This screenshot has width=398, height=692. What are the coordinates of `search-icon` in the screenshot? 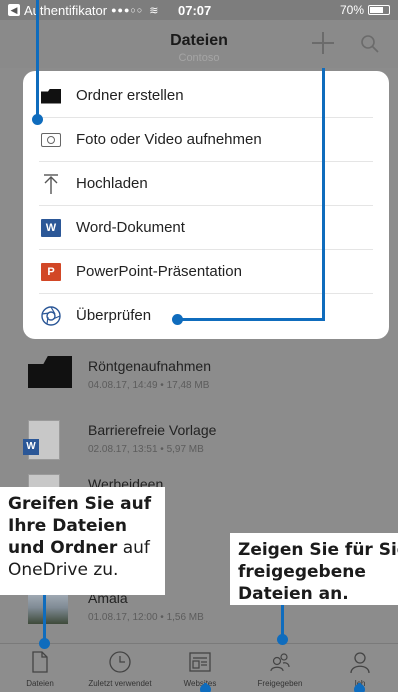 It's located at (370, 44).